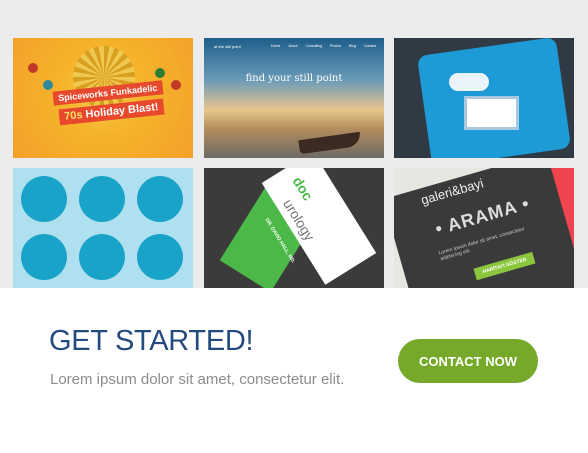 This screenshot has width=588, height=453. I want to click on tile-caption-70s: 70s, so click(73, 116).